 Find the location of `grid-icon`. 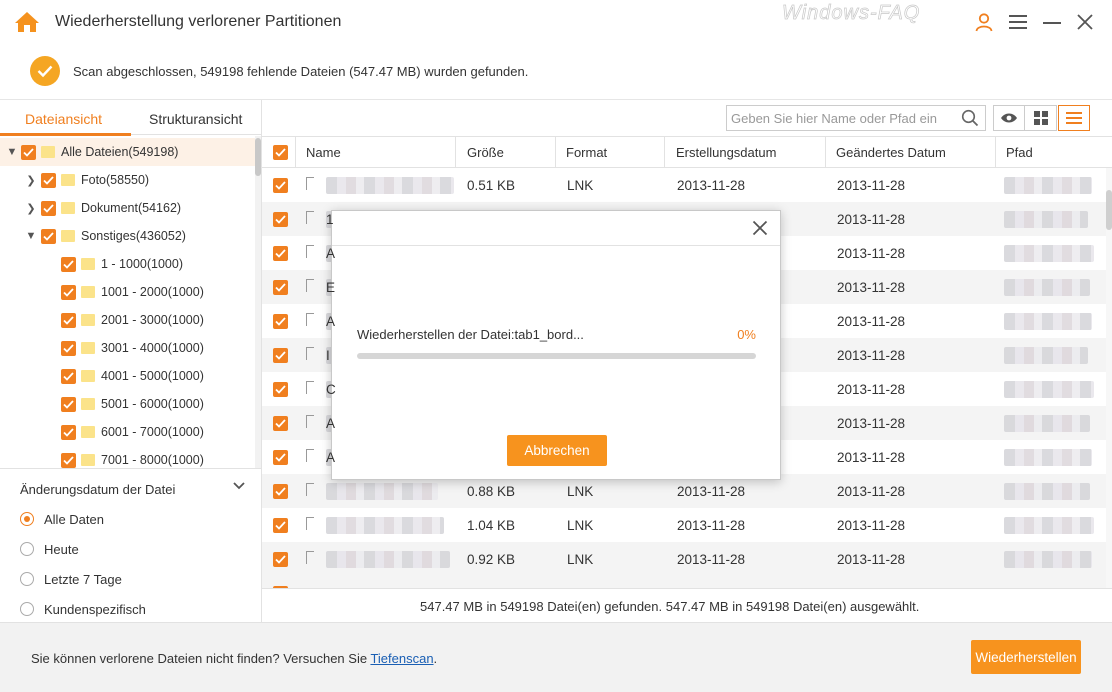

grid-icon is located at coordinates (1041, 118).